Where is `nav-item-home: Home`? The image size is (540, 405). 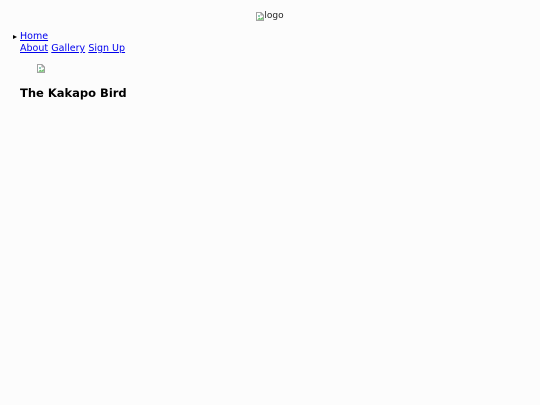 nav-item-home: Home is located at coordinates (69, 37).